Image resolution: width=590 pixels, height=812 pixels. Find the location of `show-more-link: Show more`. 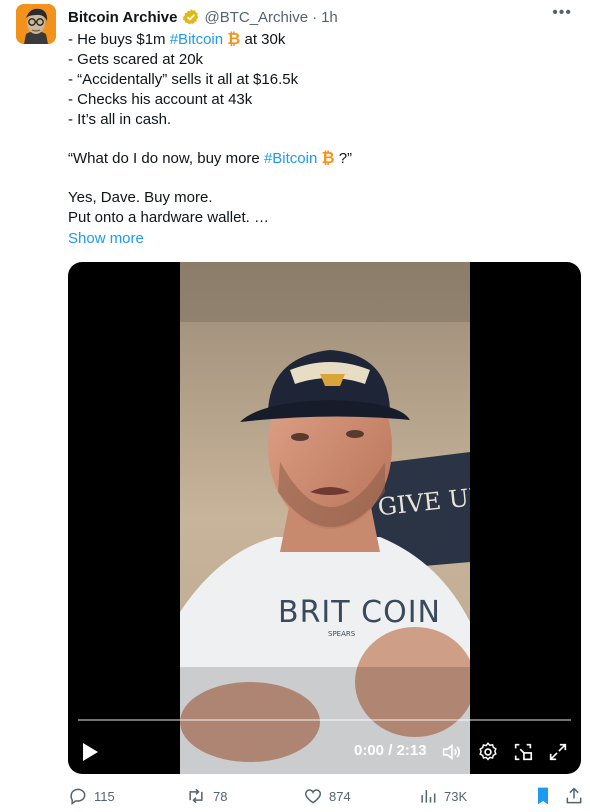

show-more-link: Show more is located at coordinates (318, 239).